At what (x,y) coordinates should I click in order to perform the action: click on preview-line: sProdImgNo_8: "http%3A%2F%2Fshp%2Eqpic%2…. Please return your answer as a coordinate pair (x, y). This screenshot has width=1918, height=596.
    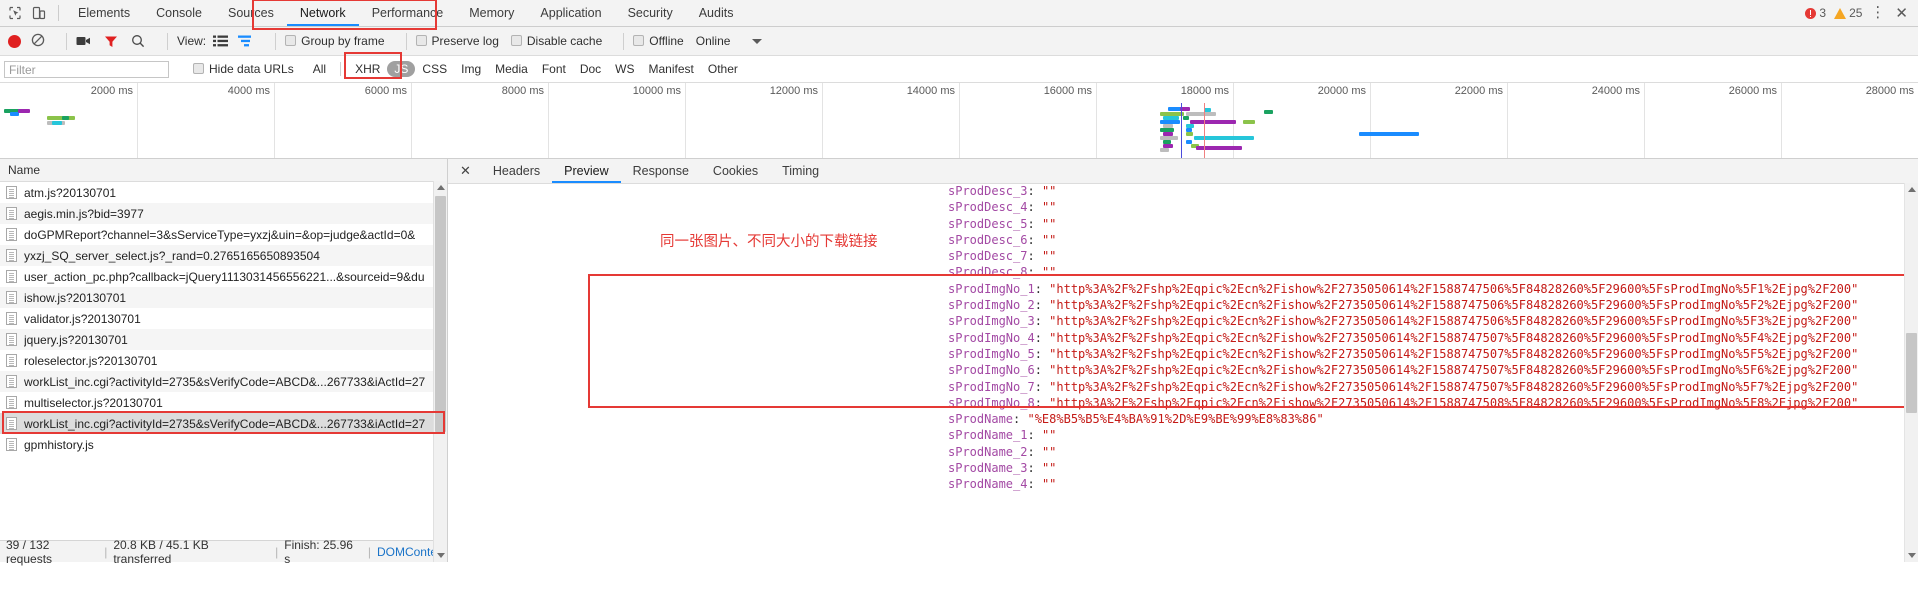
    Looking at the image, I should click on (1183, 404).